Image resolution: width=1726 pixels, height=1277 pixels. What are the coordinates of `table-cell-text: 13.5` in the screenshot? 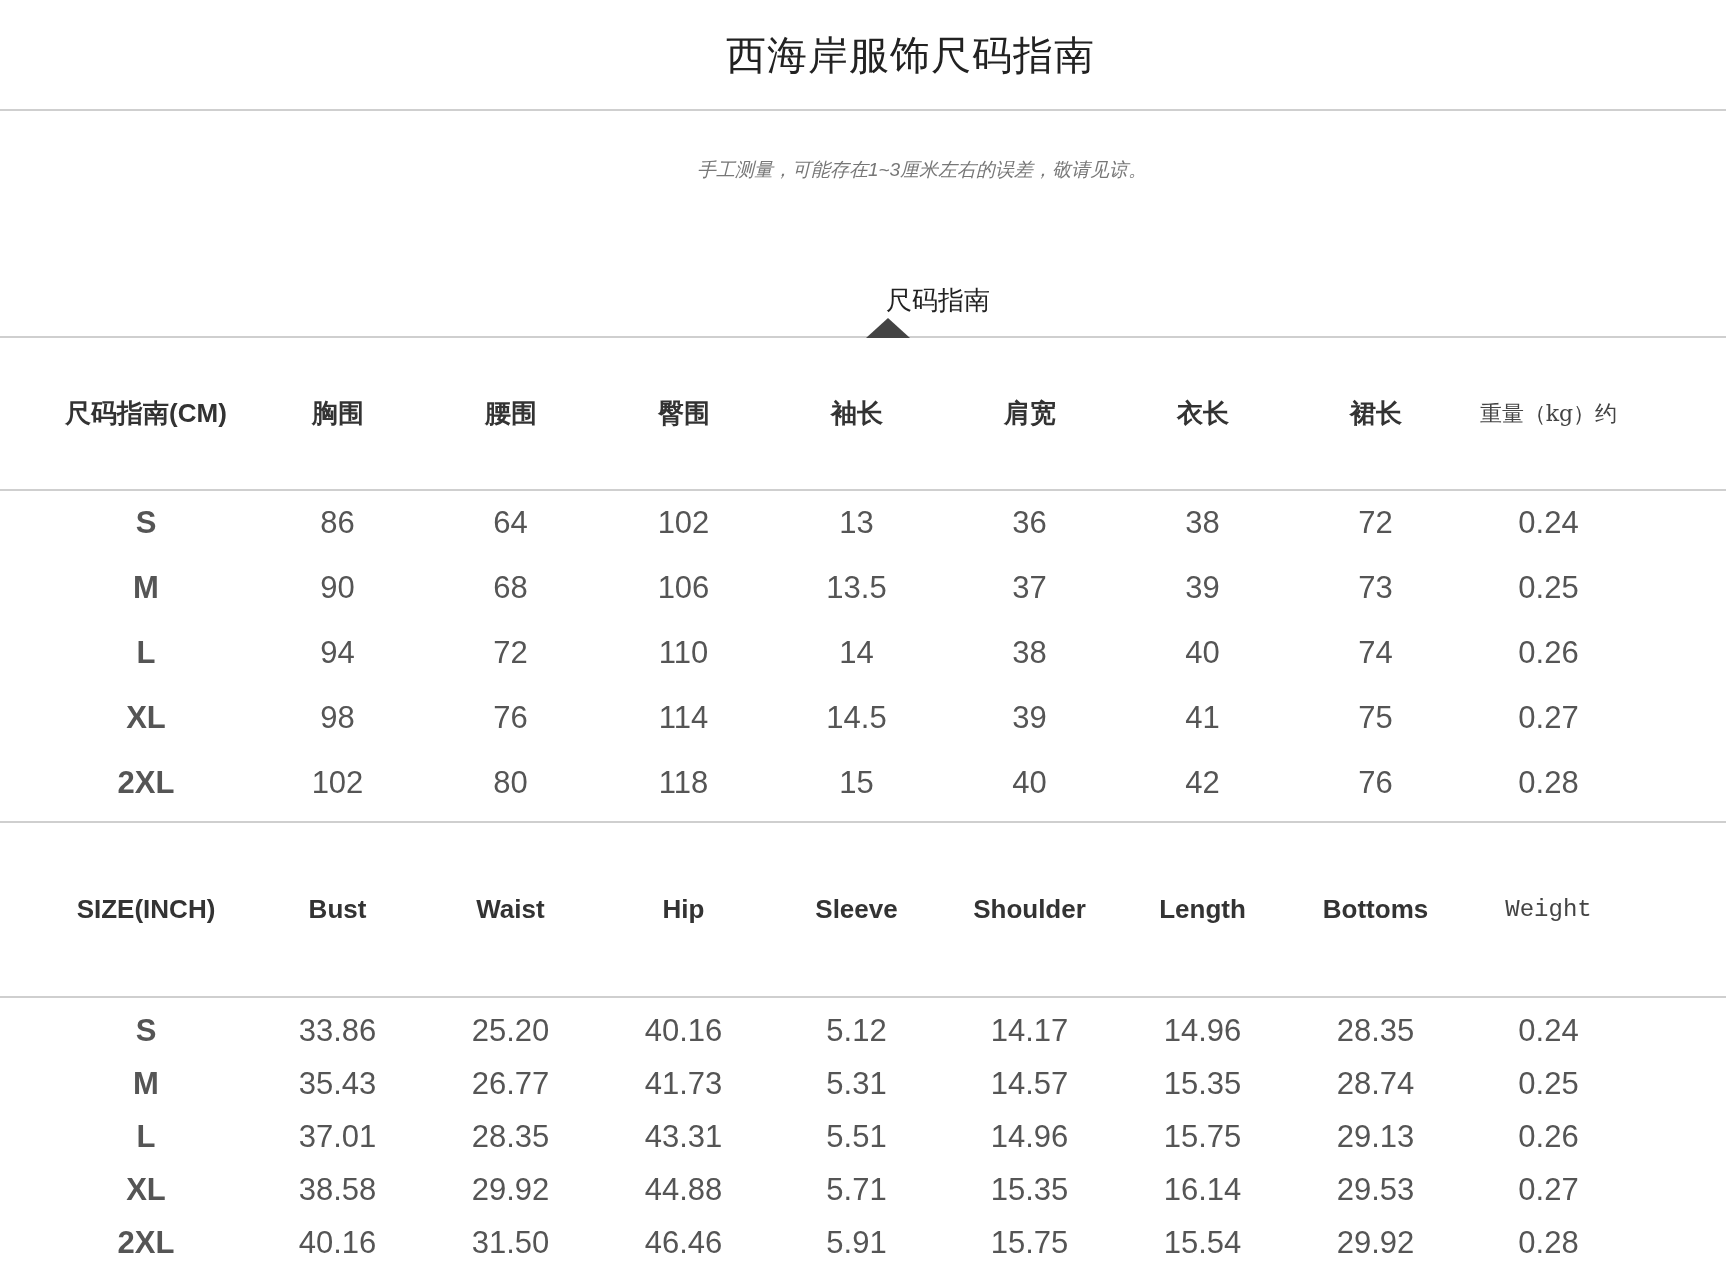 It's located at (856, 588).